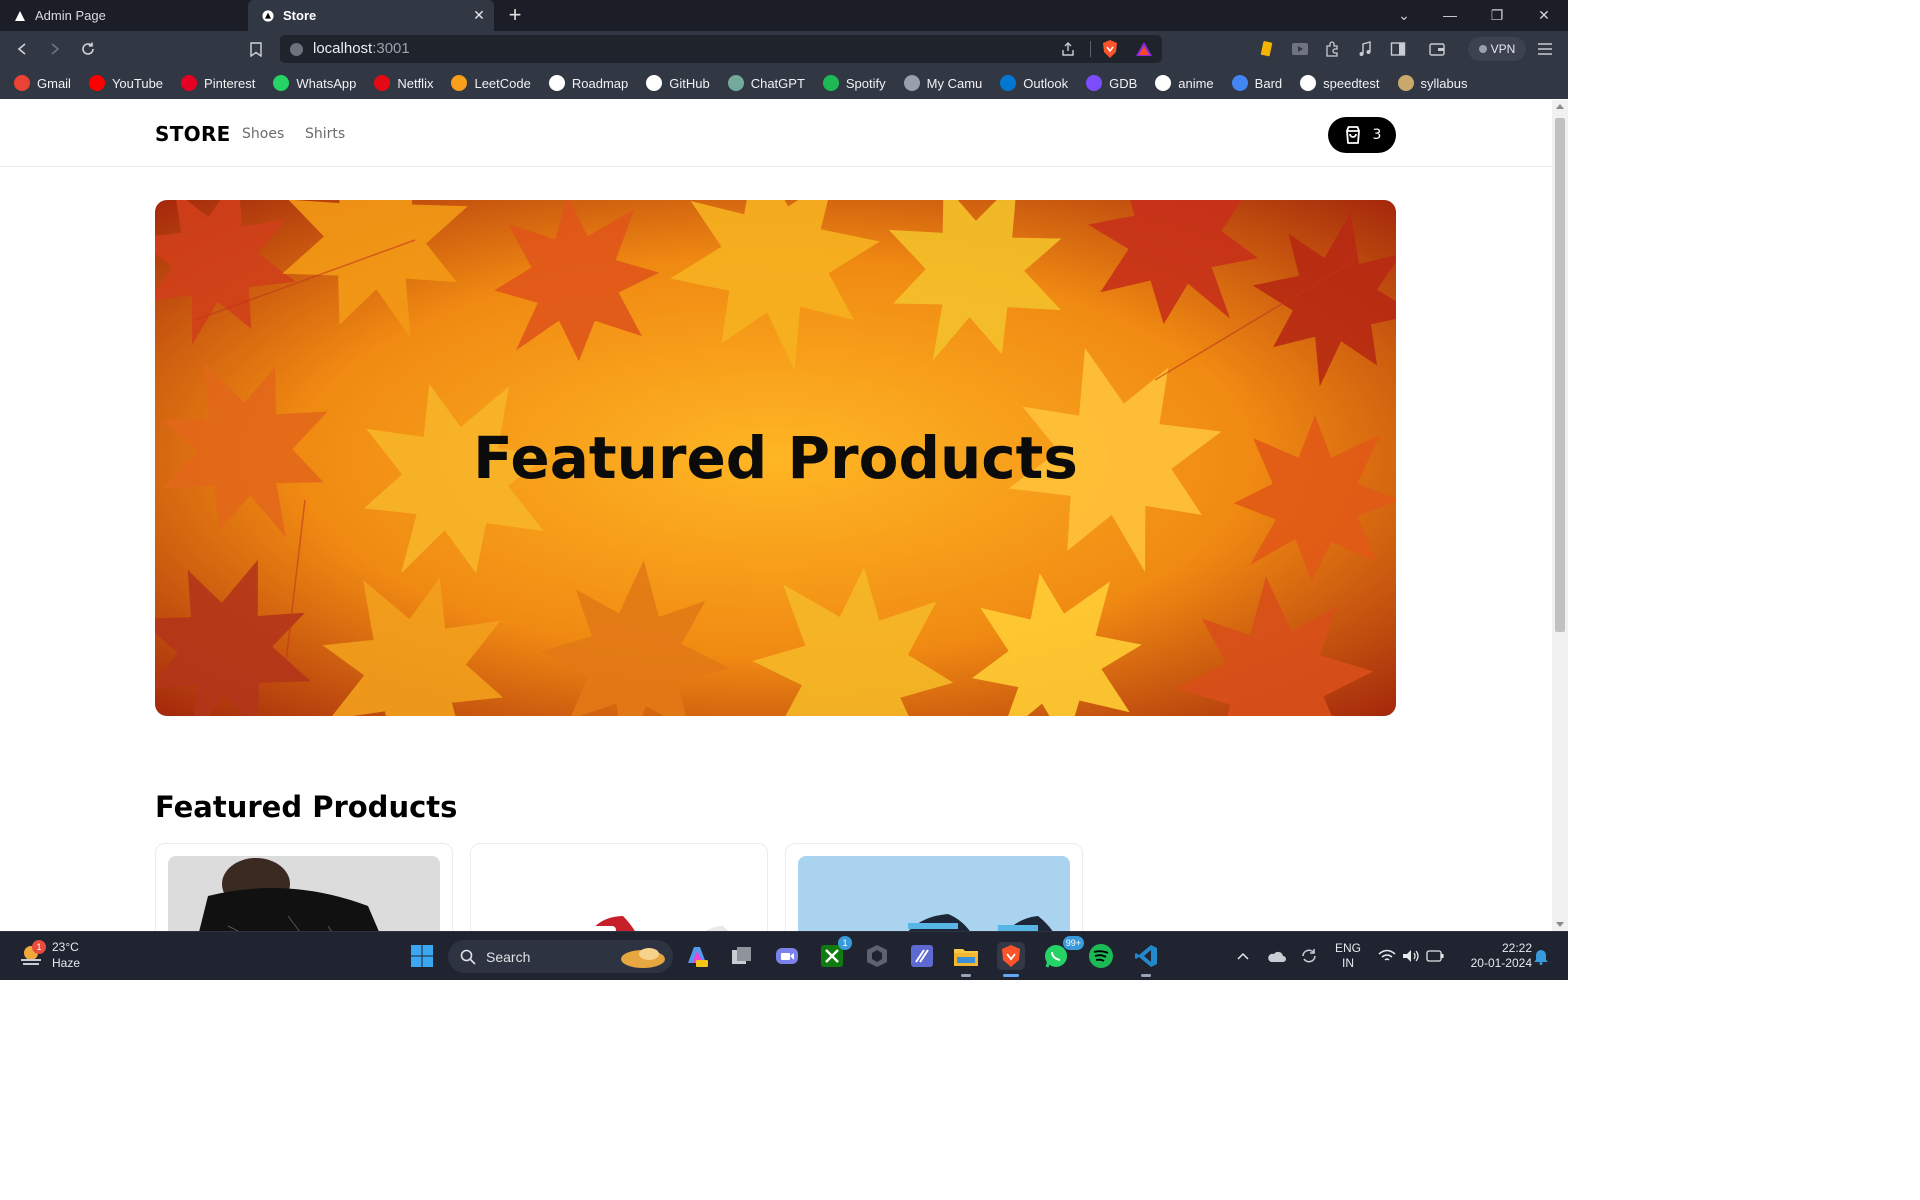 Image resolution: width=1920 pixels, height=1200 pixels. I want to click on bookmark-chatgpt: ChatGPT, so click(766, 83).